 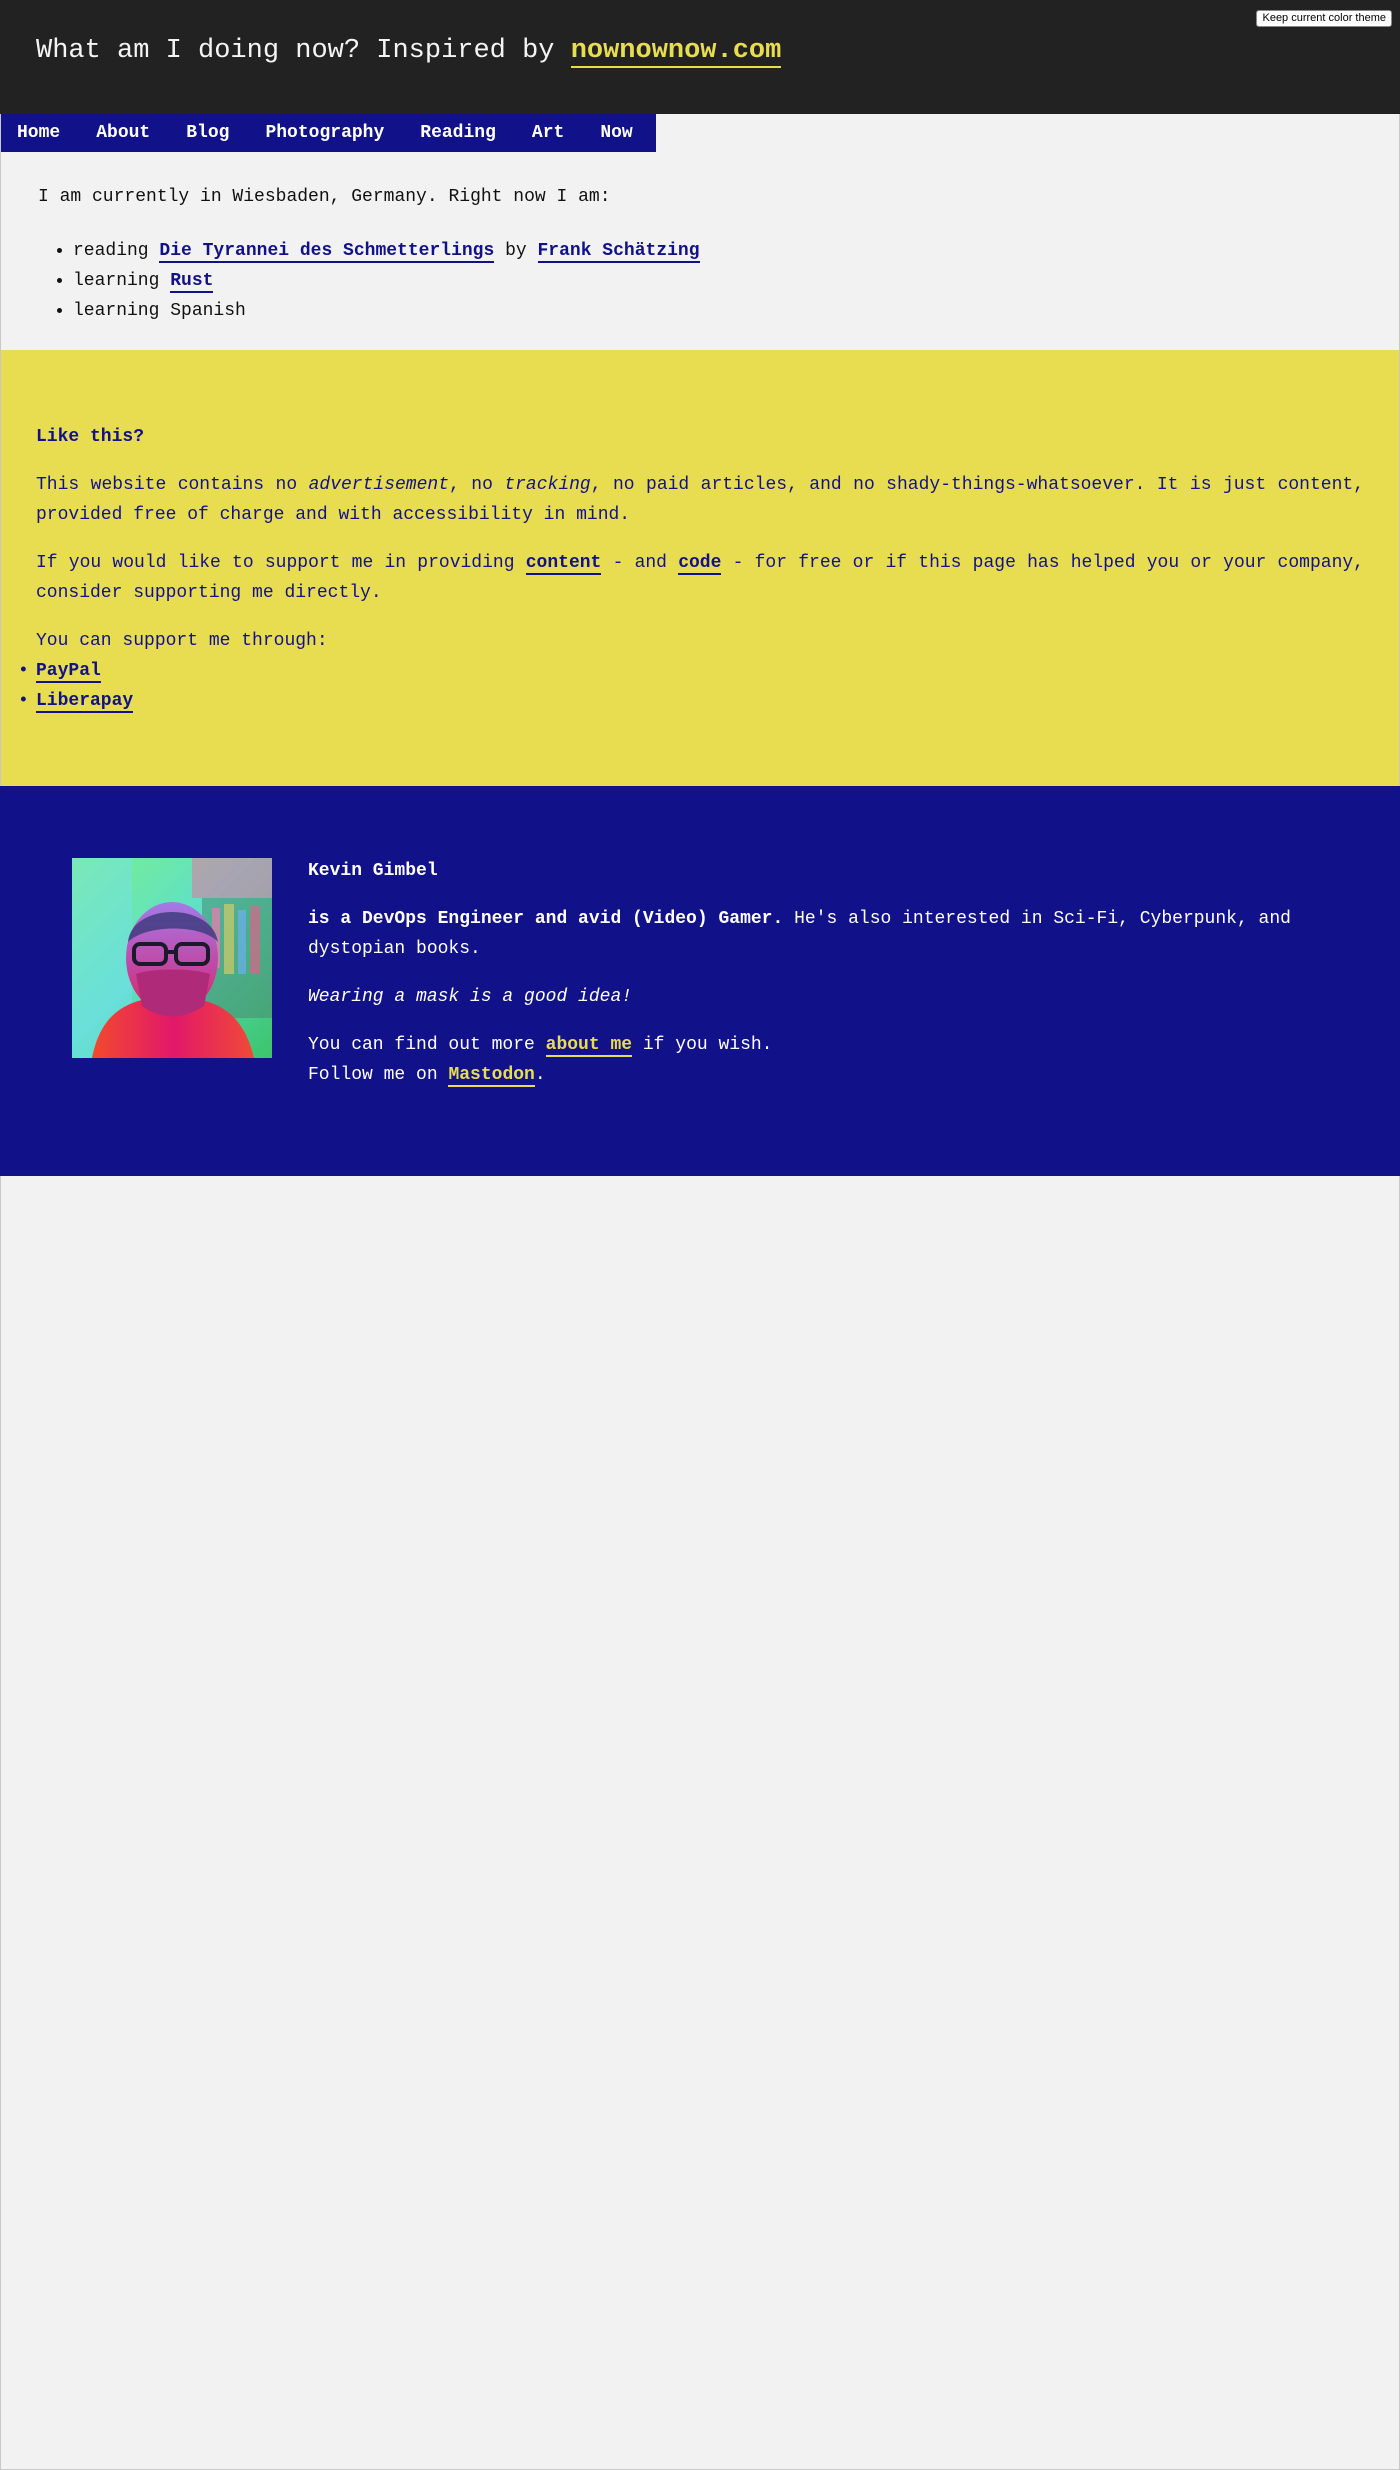 I want to click on list-item: learning Rust, so click(x=717, y=281).